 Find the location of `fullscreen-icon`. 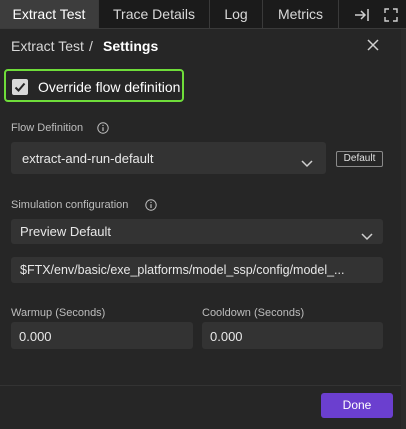

fullscreen-icon is located at coordinates (391, 14).